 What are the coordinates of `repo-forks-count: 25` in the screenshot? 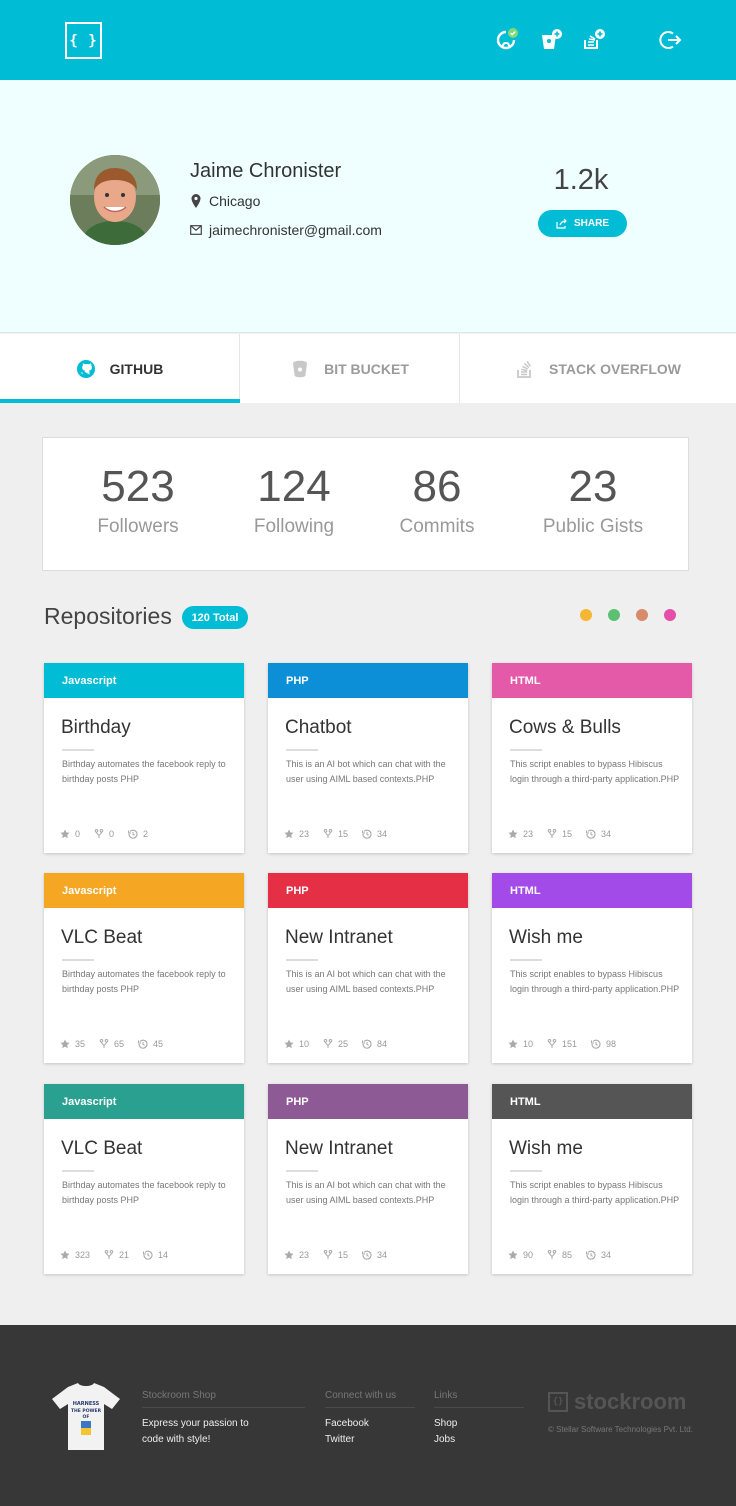 It's located at (343, 1044).